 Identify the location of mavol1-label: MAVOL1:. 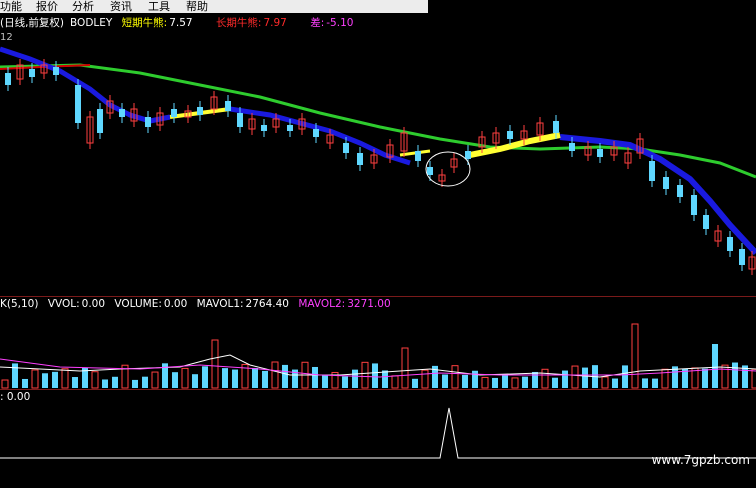
(220, 304).